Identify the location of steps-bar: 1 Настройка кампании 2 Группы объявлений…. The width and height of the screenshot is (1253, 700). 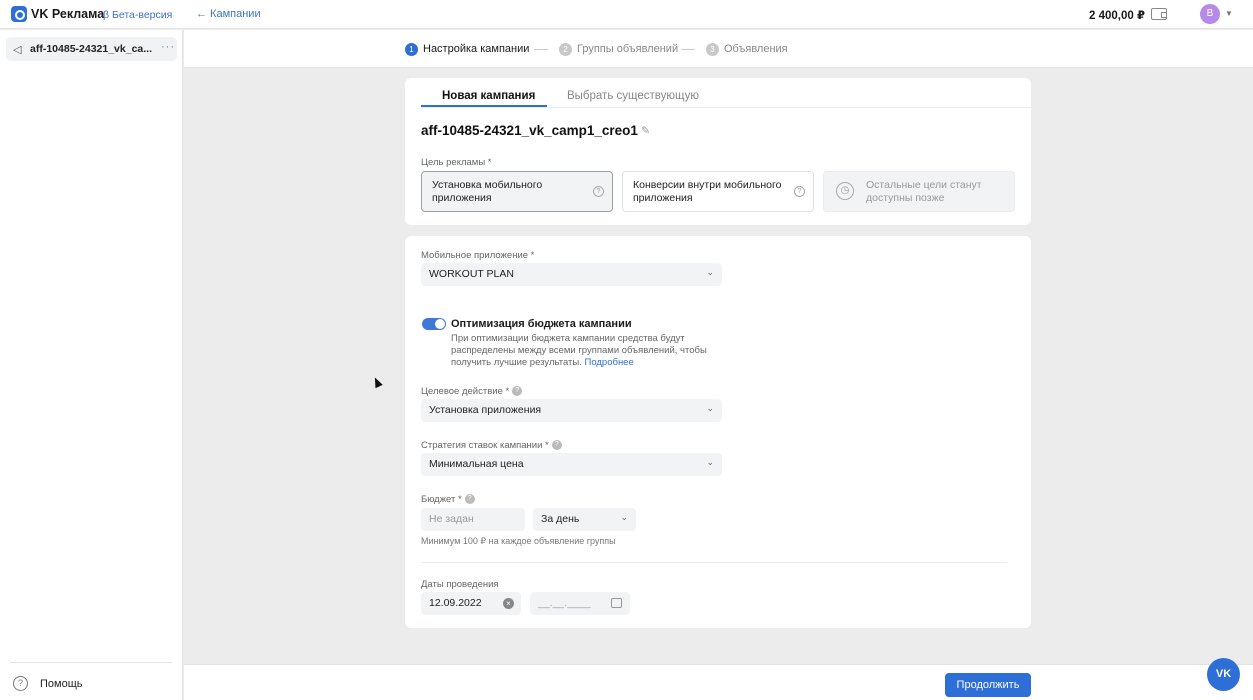
(718, 49).